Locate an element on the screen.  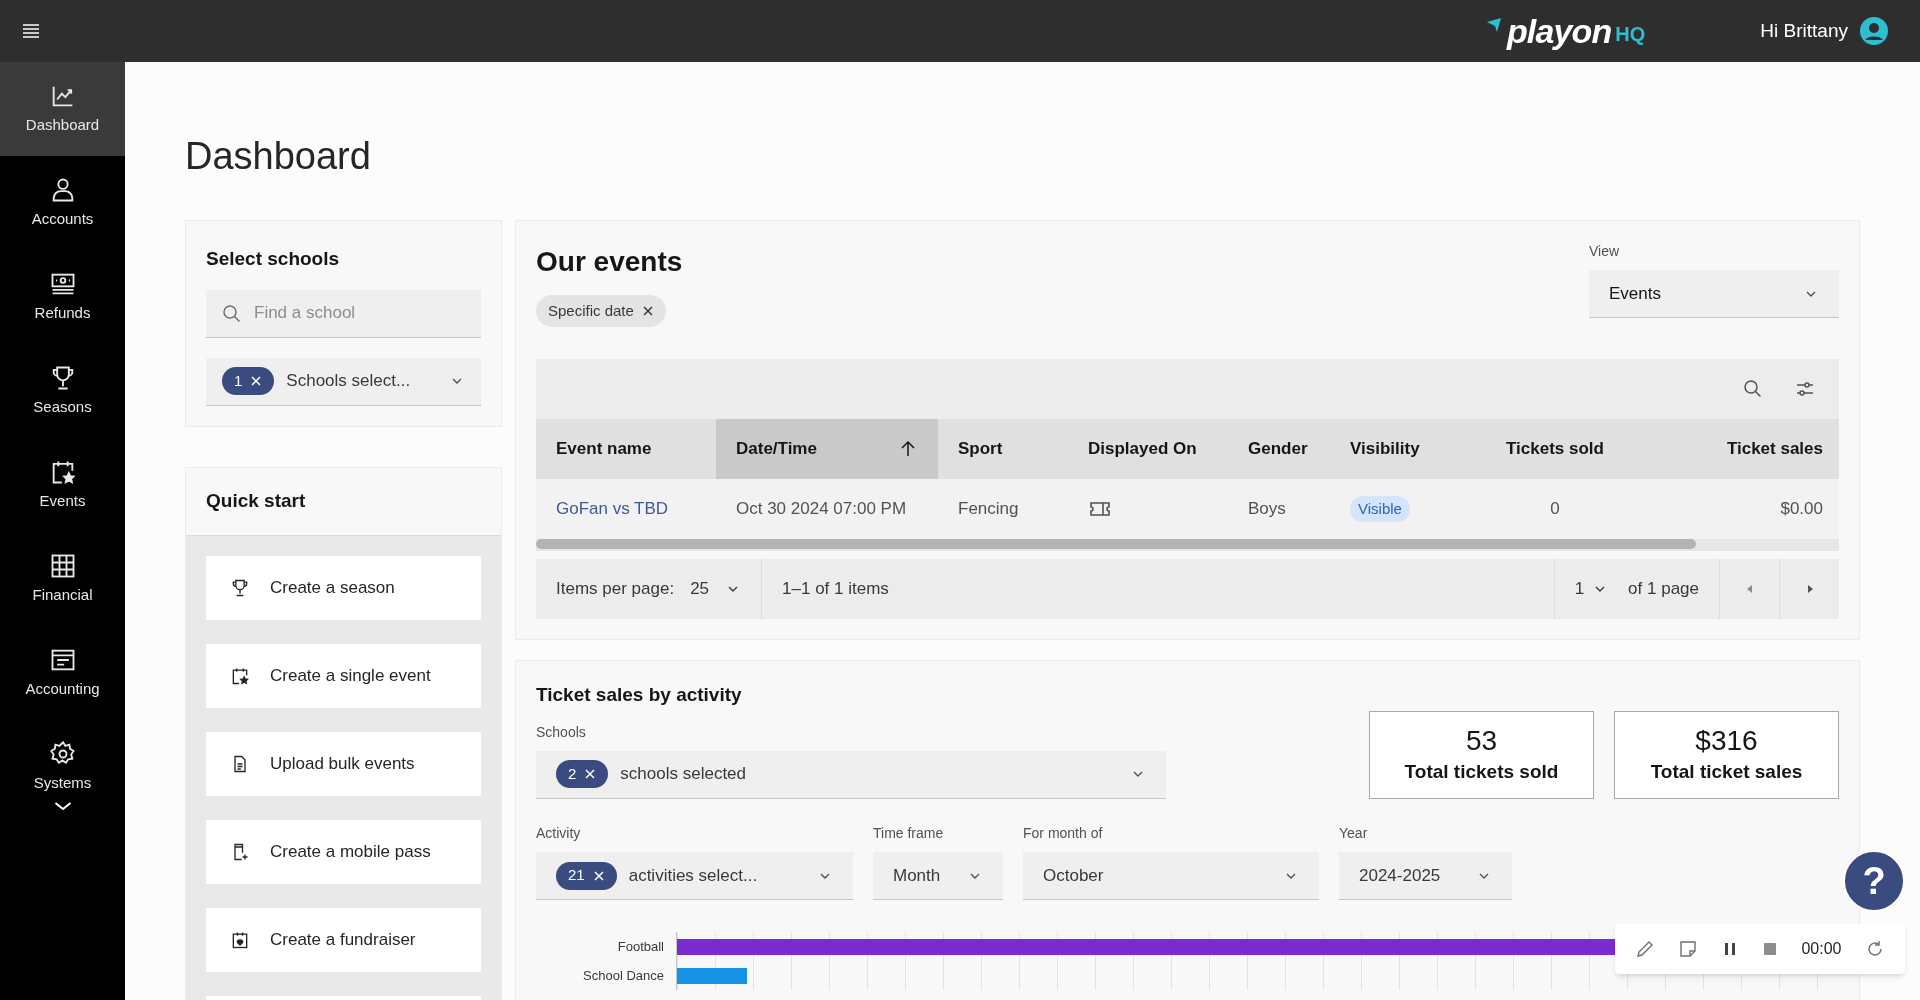
logo: playon HQ is located at coordinates (1566, 31).